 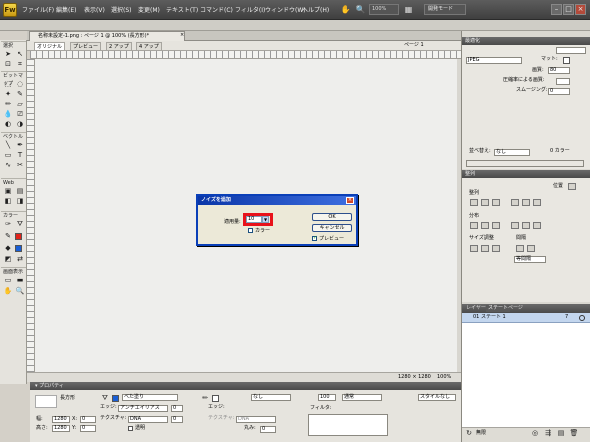 I want to click on menu-help: ヘルプ(H), so click(x=315, y=9).